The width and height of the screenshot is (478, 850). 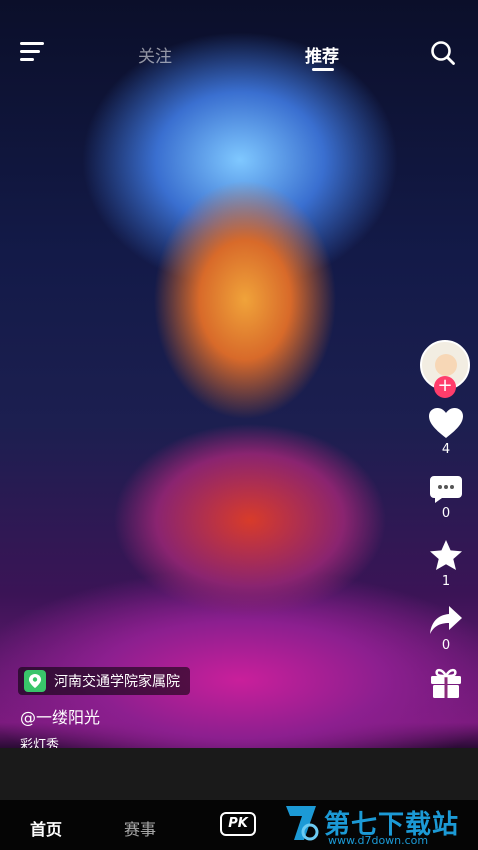 What do you see at coordinates (445, 387) in the screenshot?
I see `follow-button: +` at bounding box center [445, 387].